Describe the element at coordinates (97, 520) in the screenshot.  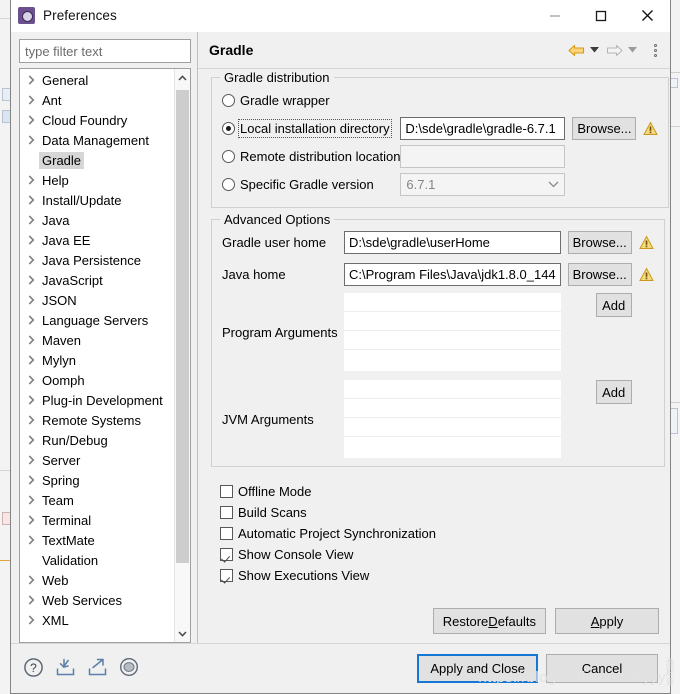
I see `sidebar-item-terminal: Terminal` at that location.